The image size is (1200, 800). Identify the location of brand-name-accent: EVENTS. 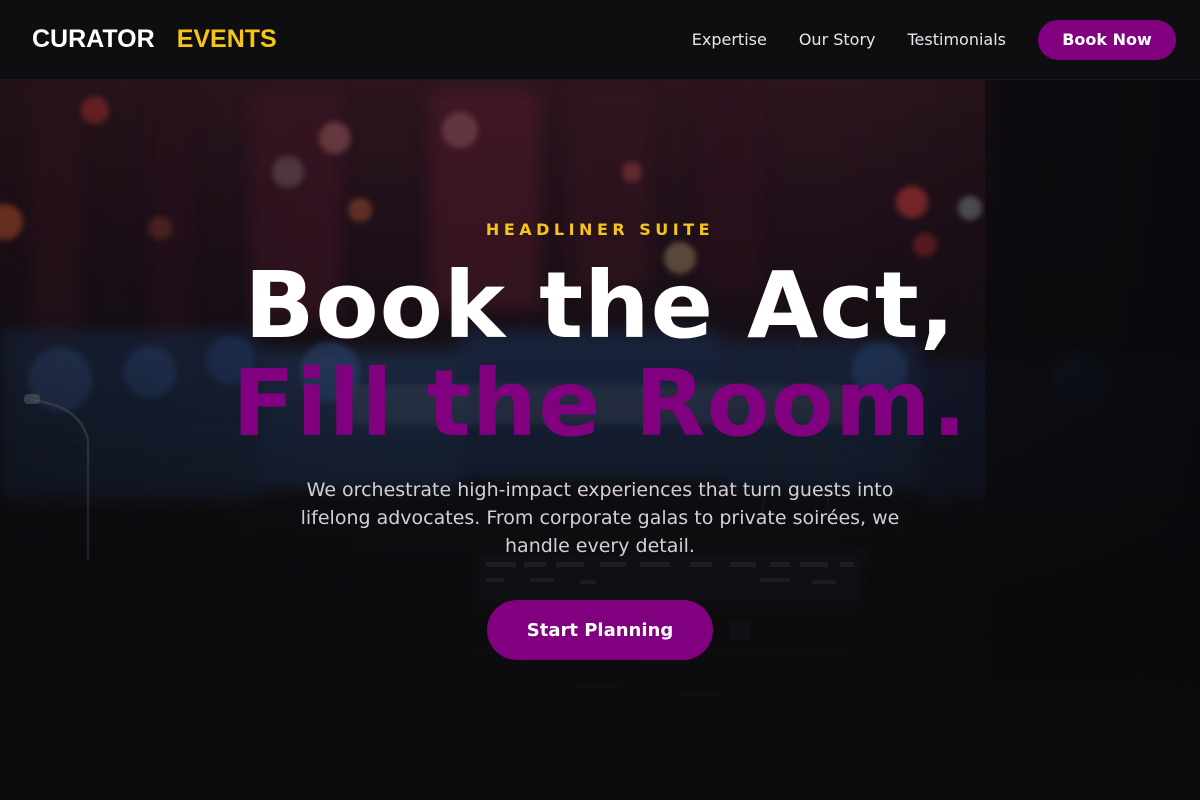
(226, 39).